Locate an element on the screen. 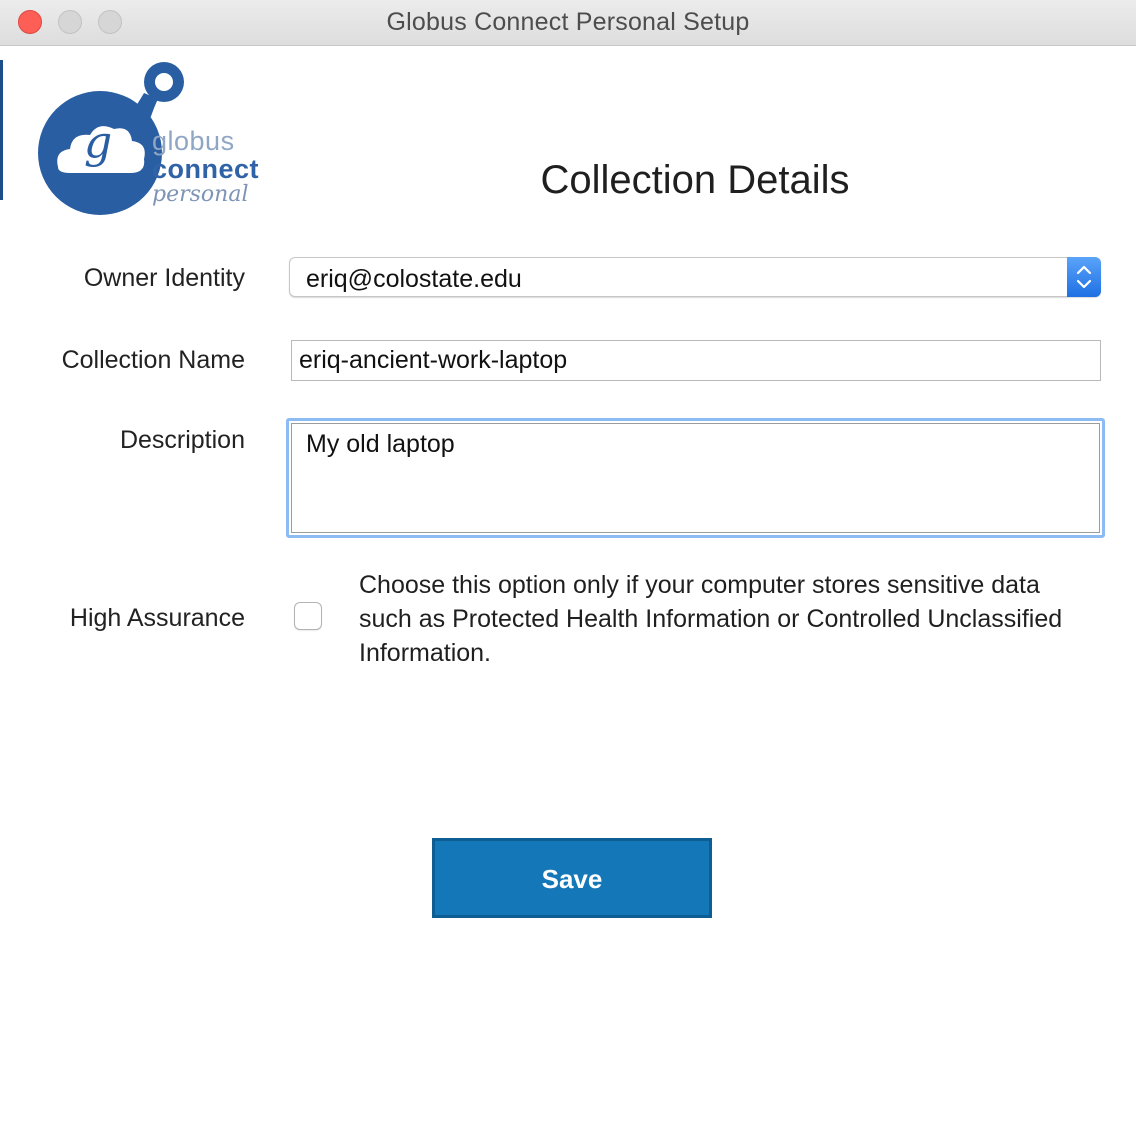 The width and height of the screenshot is (1136, 1128). save-button-label: Save is located at coordinates (572, 879).